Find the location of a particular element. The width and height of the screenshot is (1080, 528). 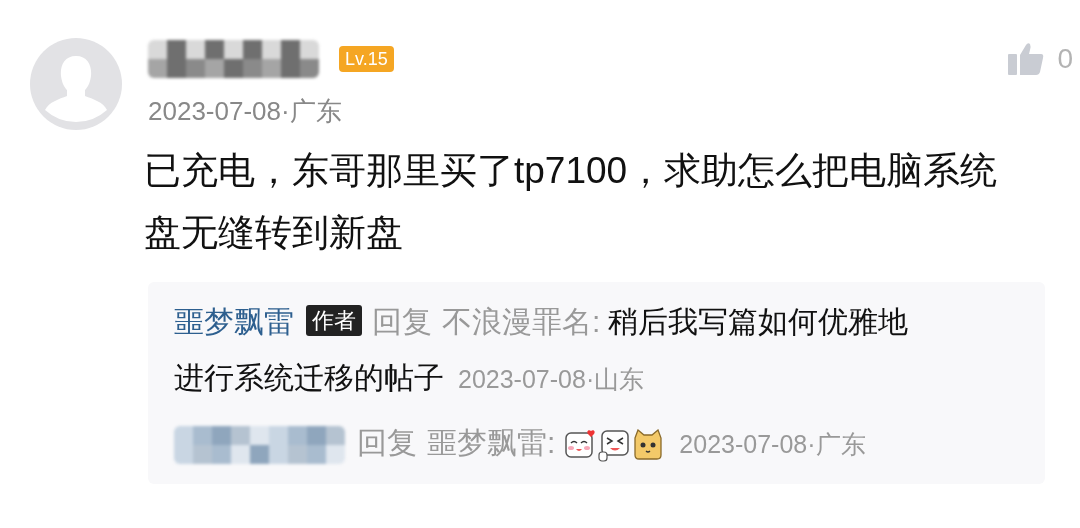

comment-date: 2023-07-08·广东 is located at coordinates (245, 111).